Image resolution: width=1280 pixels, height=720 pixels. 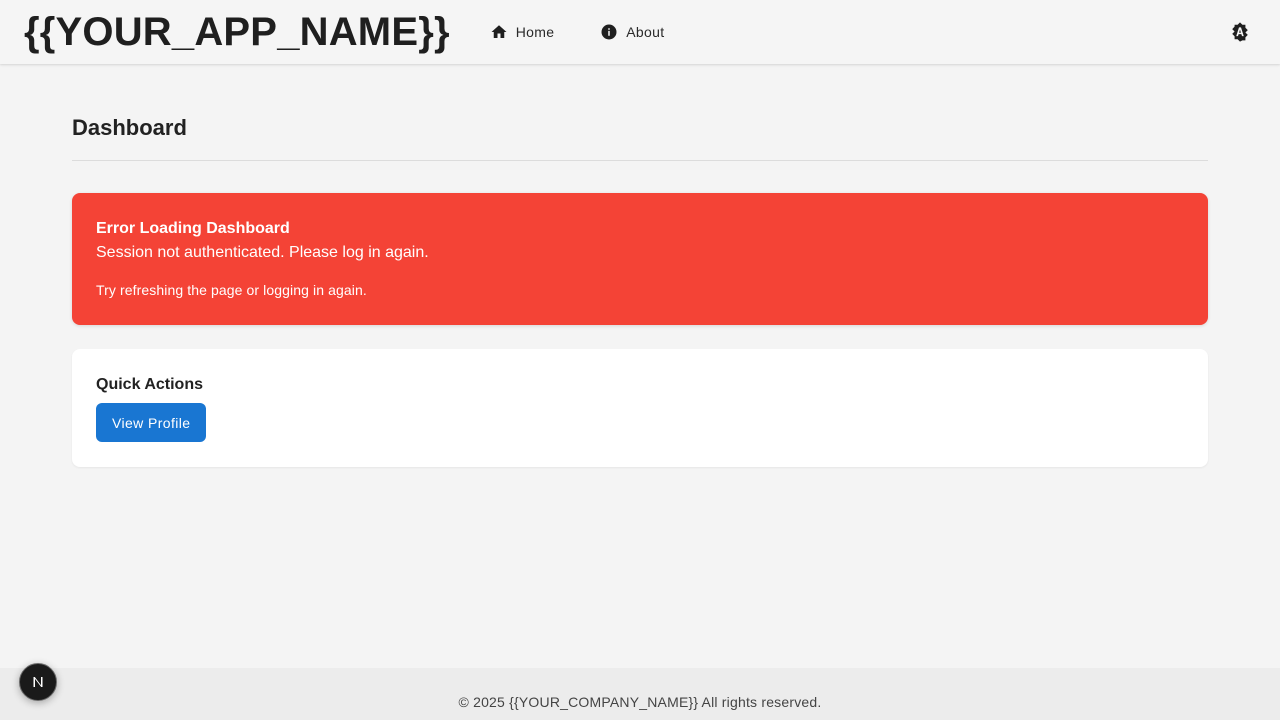 What do you see at coordinates (640, 408) in the screenshot?
I see `quick-actions-card: Quick Actions View Profile` at bounding box center [640, 408].